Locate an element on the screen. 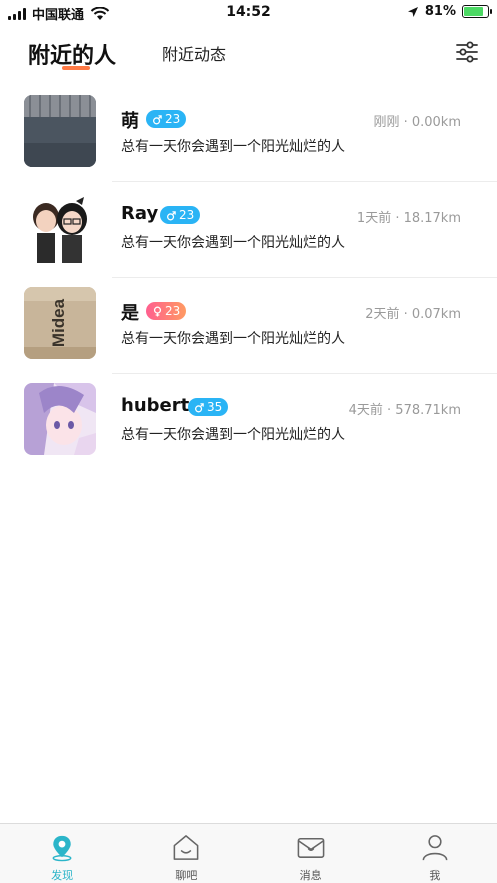 Image resolution: width=497 pixels, height=883 pixels. home-chat-icon is located at coordinates (186, 847).